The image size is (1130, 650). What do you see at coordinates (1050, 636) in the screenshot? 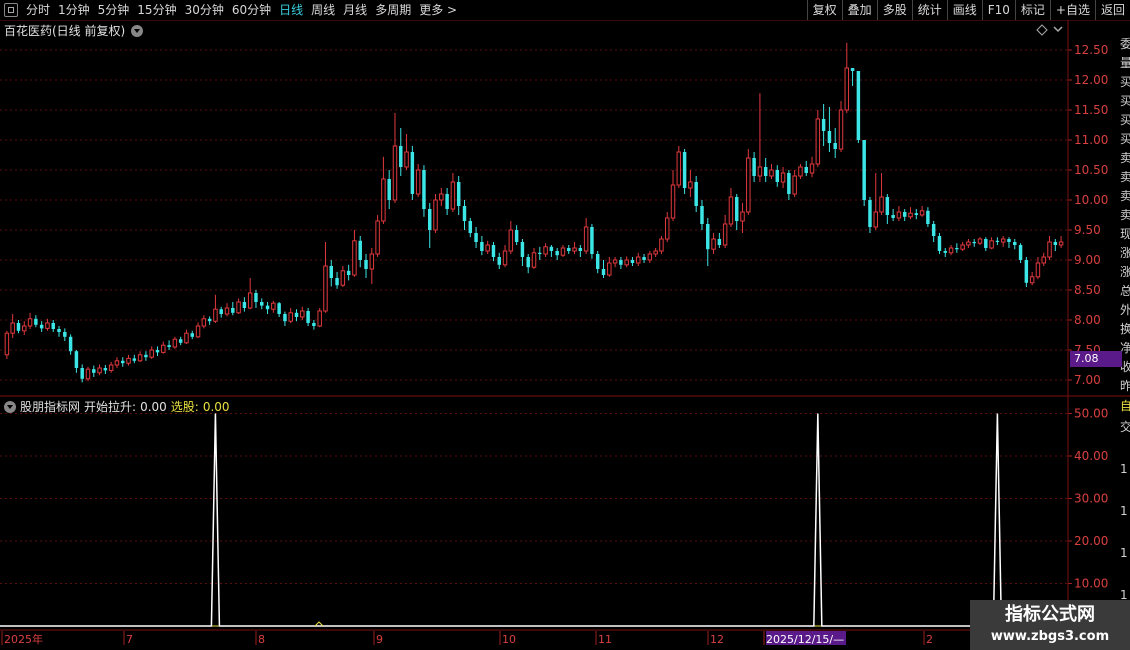
I see `watermark-url: www.zbgs3.com` at bounding box center [1050, 636].